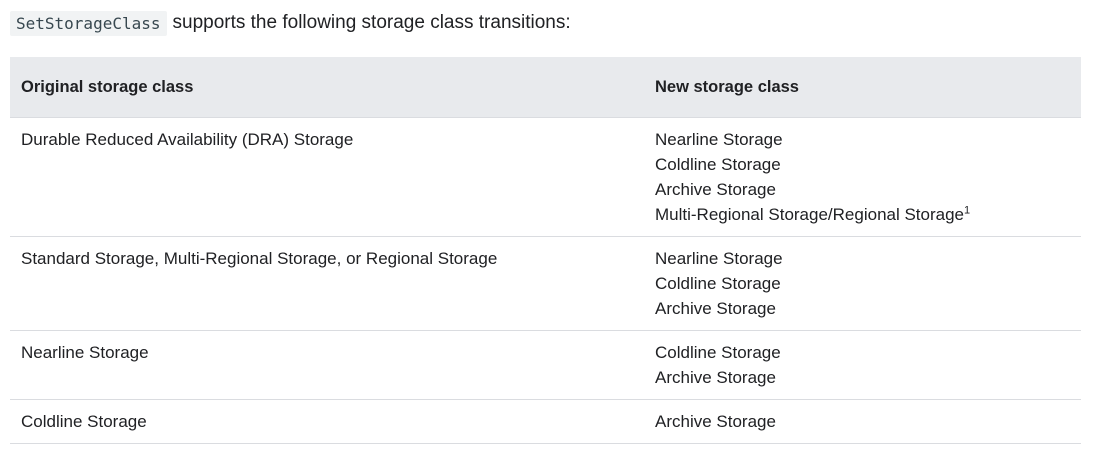  I want to click on new-class-item-text: Multi-Regional Storage/Regional Storage, so click(810, 214).